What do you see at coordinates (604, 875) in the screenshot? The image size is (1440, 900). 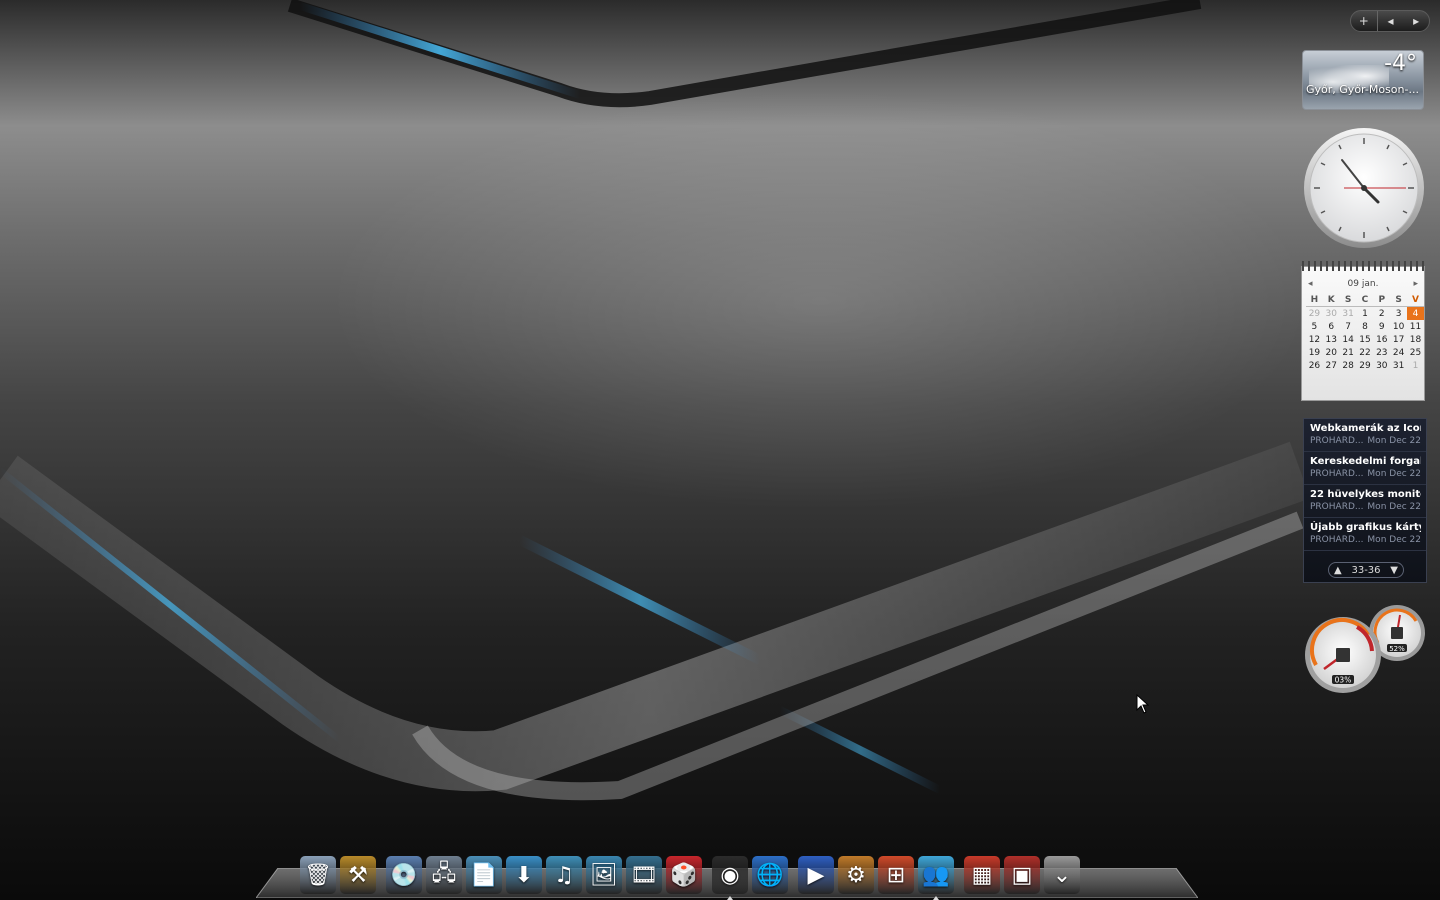 I see `pictures-icon: 🖼` at bounding box center [604, 875].